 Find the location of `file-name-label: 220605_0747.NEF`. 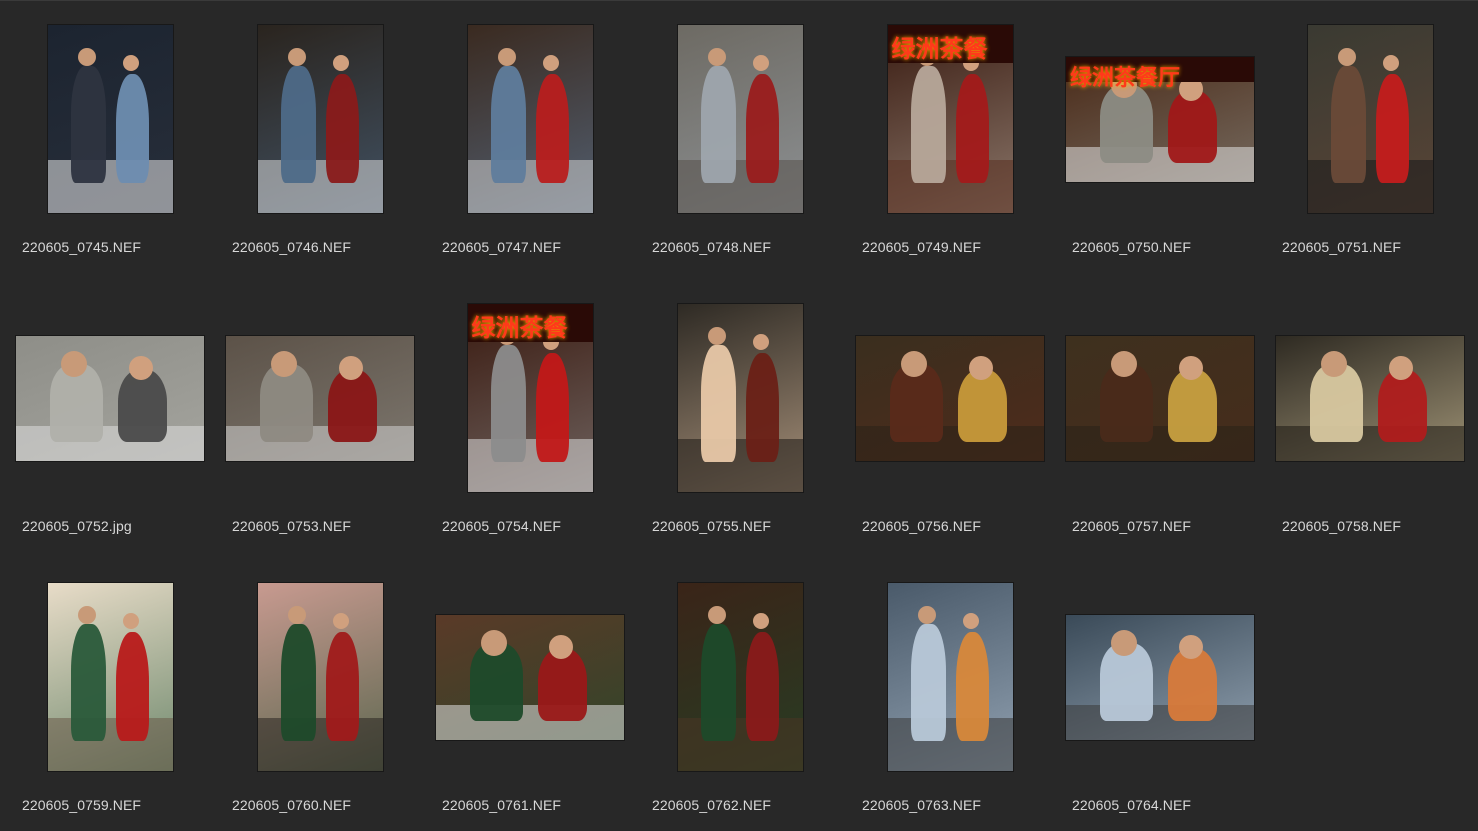

file-name-label: 220605_0747.NEF is located at coordinates (502, 247).